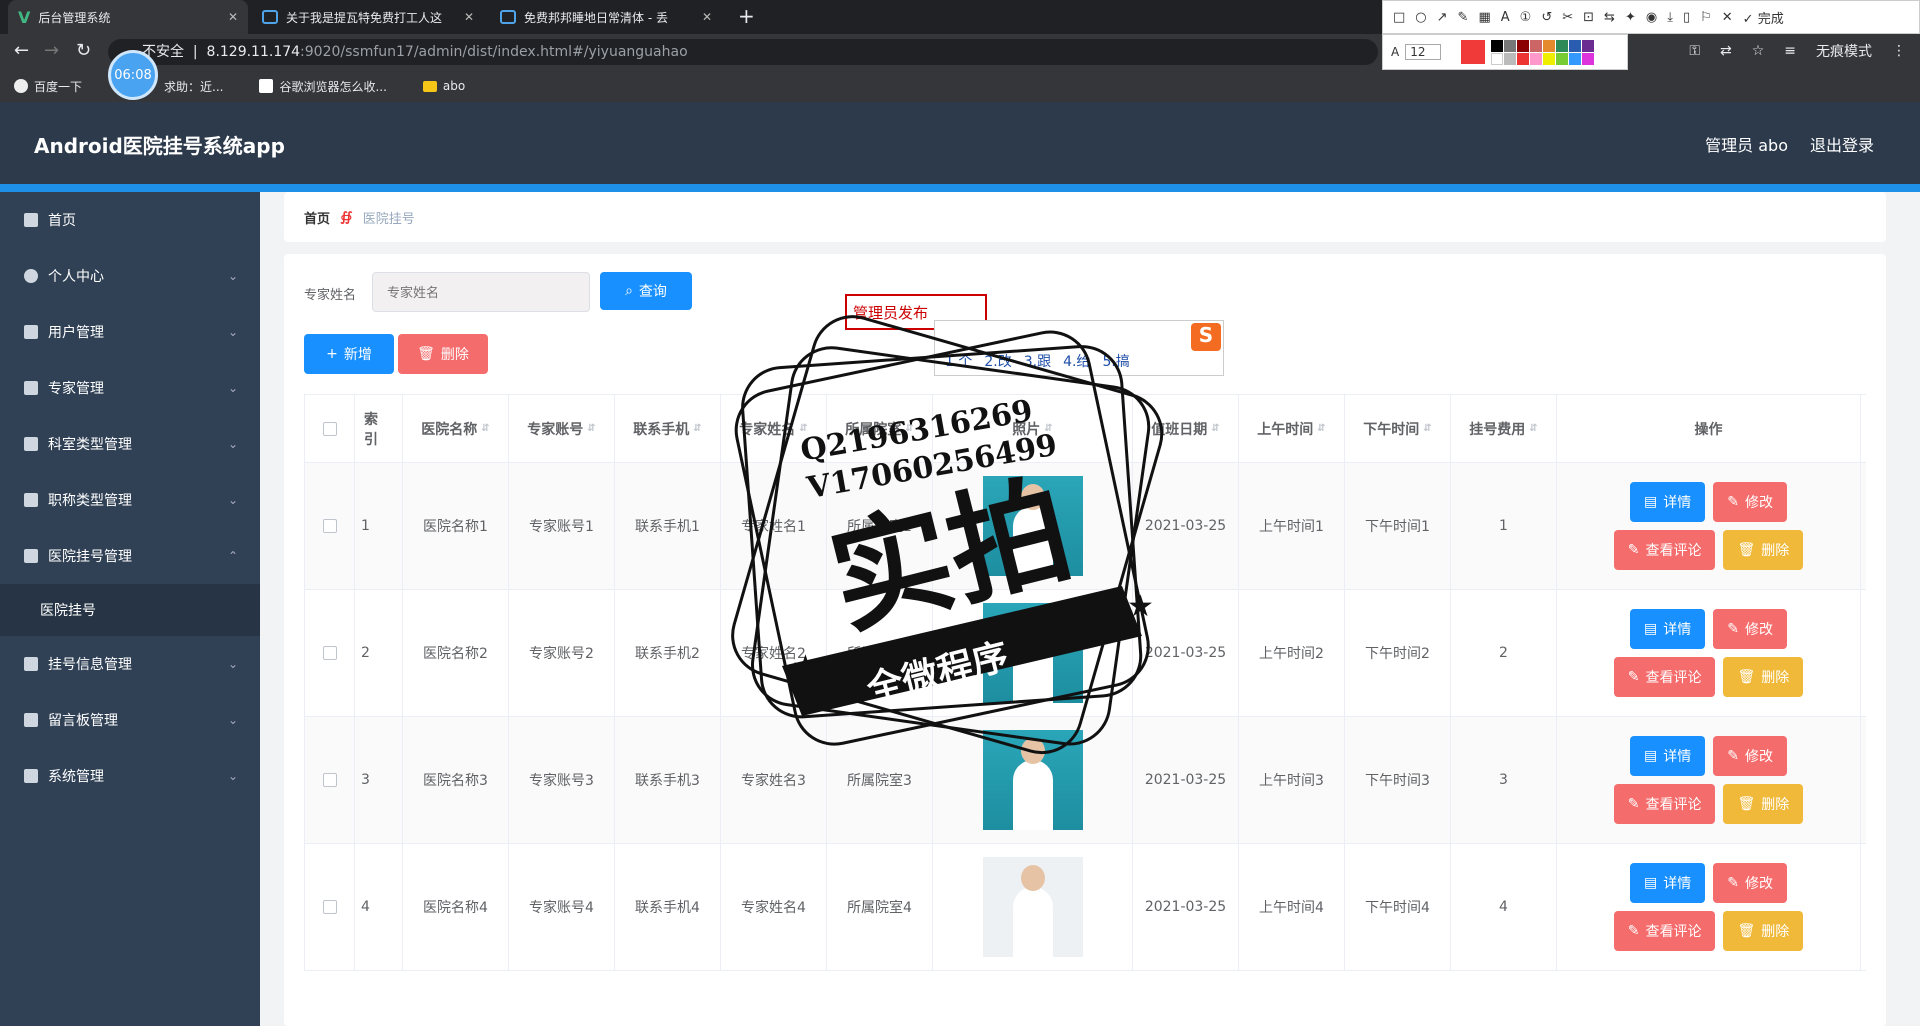  I want to click on sidebar-item-messages: 留言板管理 ⌄, so click(130, 720).